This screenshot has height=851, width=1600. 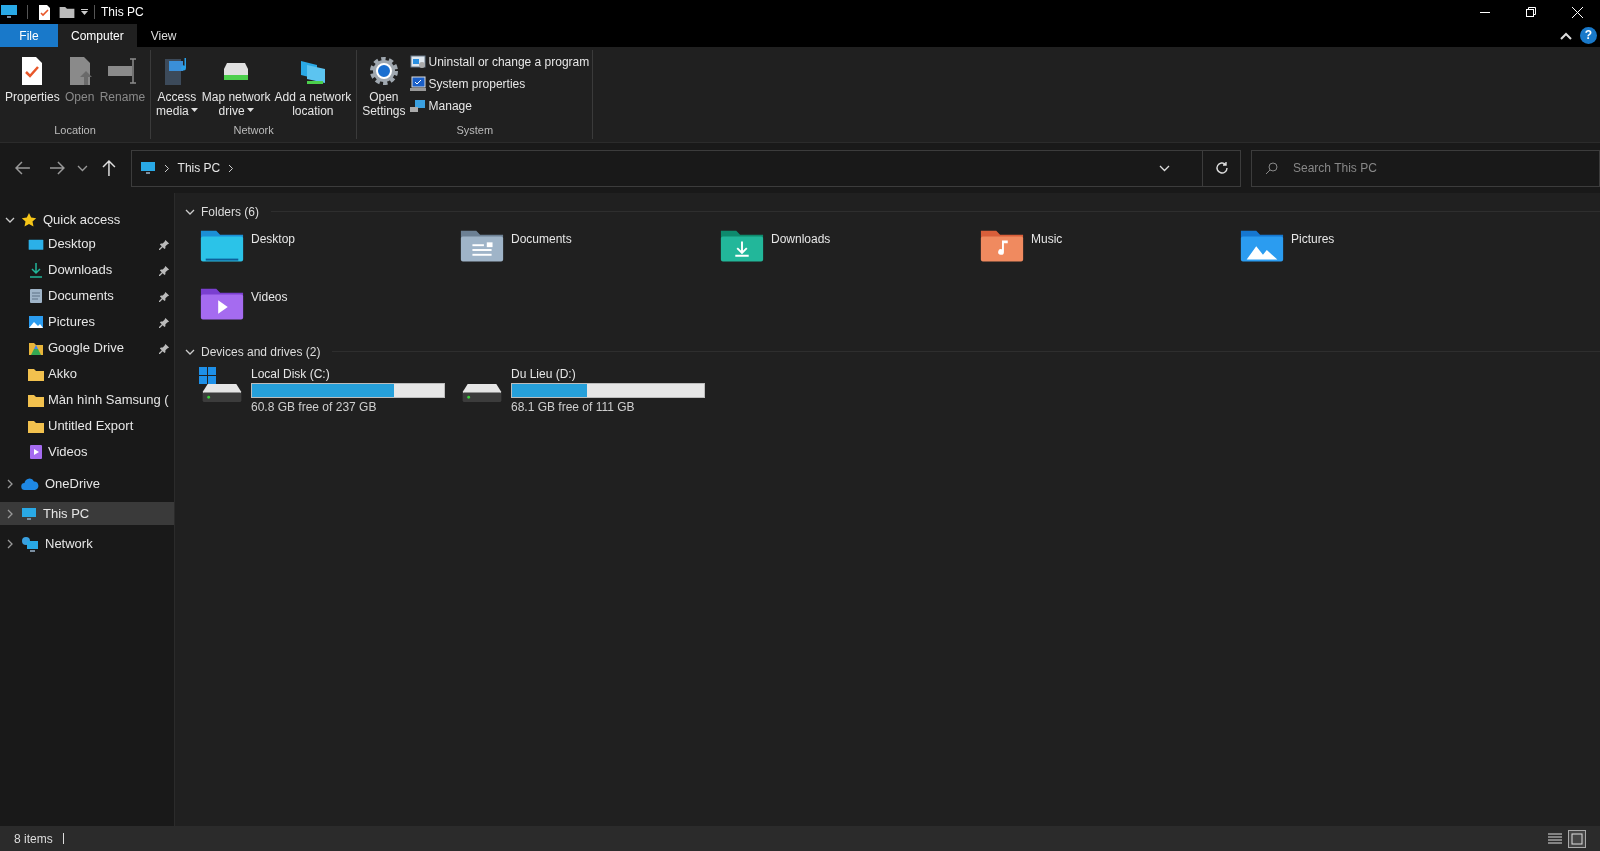 What do you see at coordinates (383, 71) in the screenshot?
I see `gear-icon` at bounding box center [383, 71].